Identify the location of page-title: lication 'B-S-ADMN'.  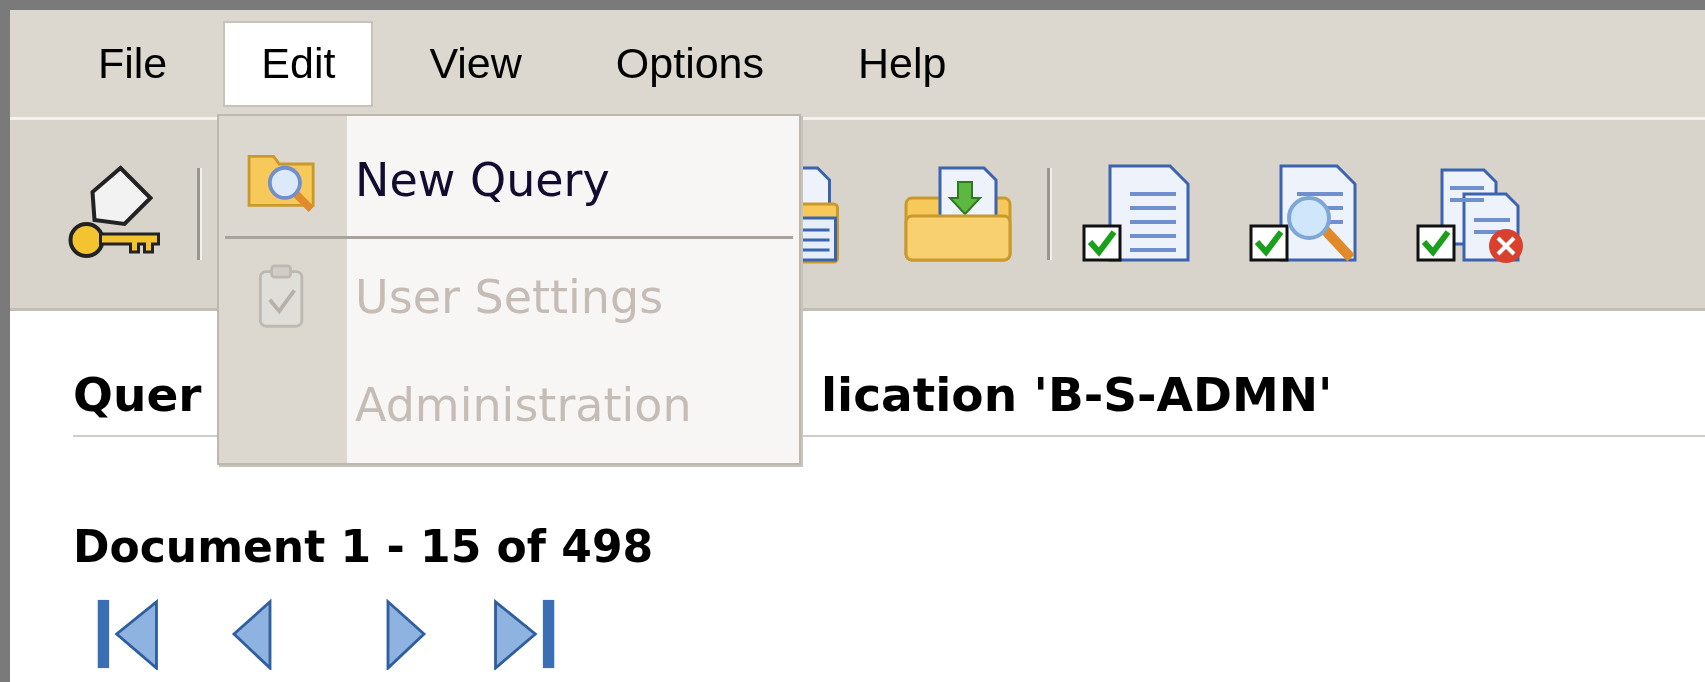
(1077, 394).